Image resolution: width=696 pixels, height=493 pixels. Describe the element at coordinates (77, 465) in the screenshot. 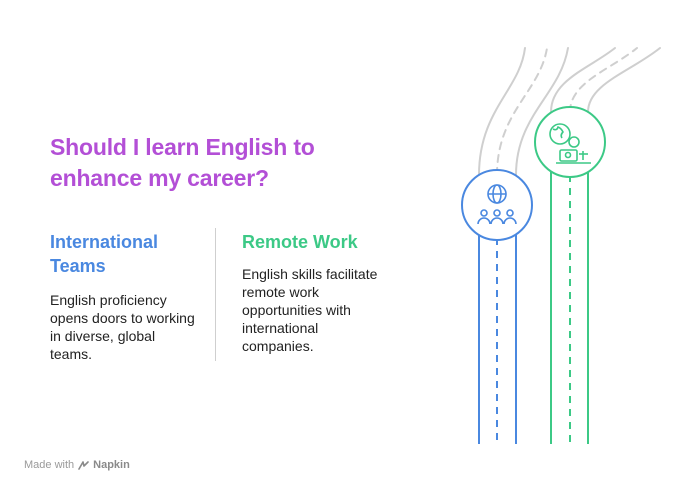

I see `made-with-napkin: Made with Napkin` at that location.